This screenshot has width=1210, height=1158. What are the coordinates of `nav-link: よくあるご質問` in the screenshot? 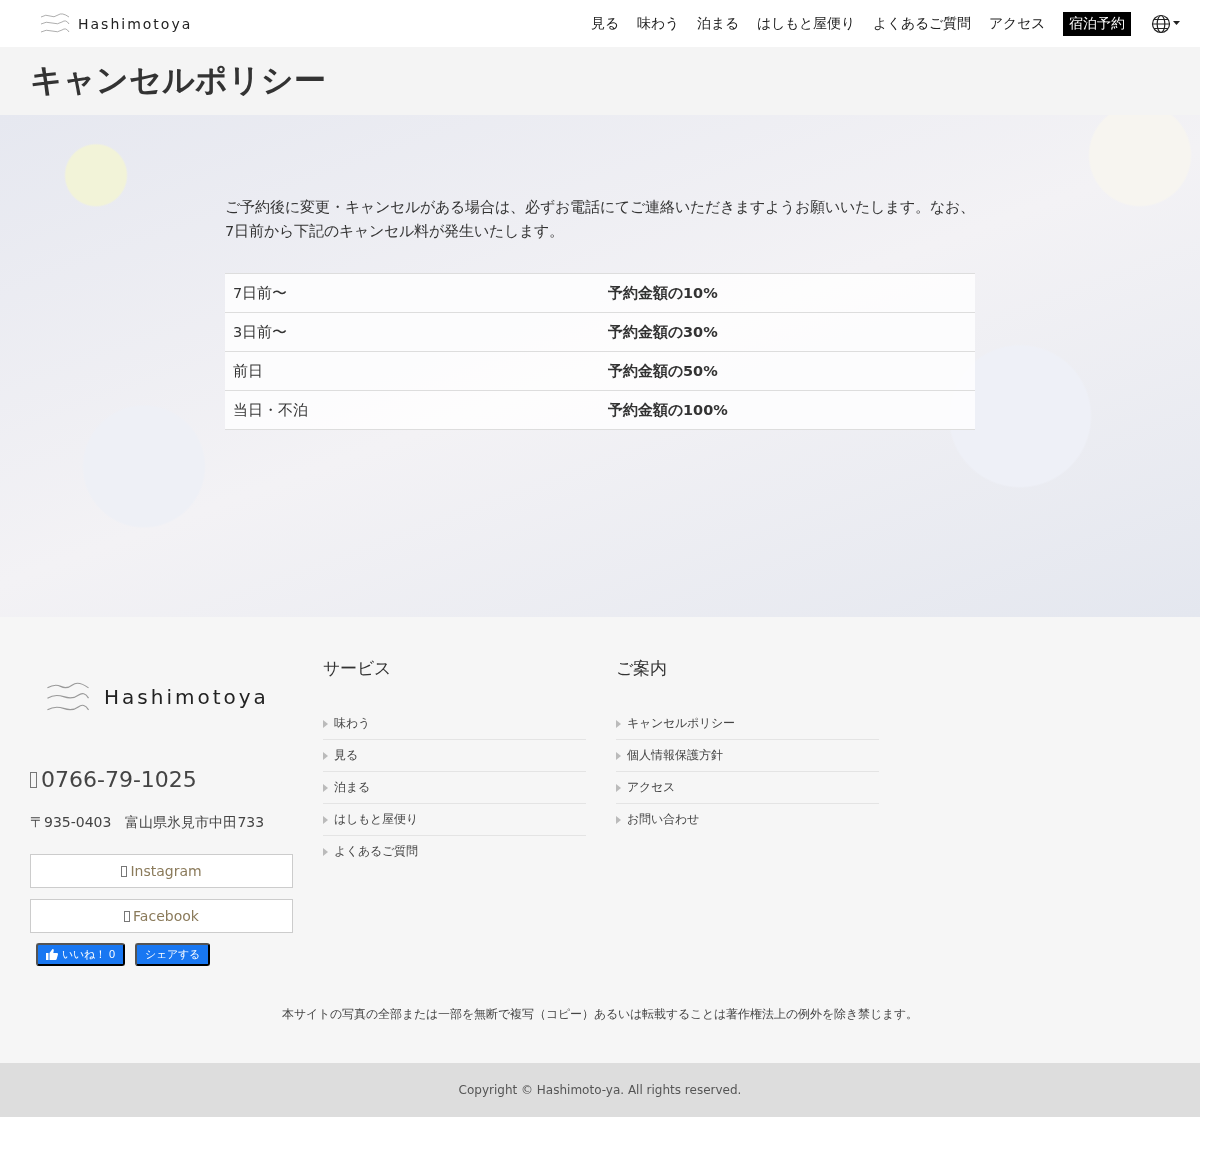 It's located at (922, 23).